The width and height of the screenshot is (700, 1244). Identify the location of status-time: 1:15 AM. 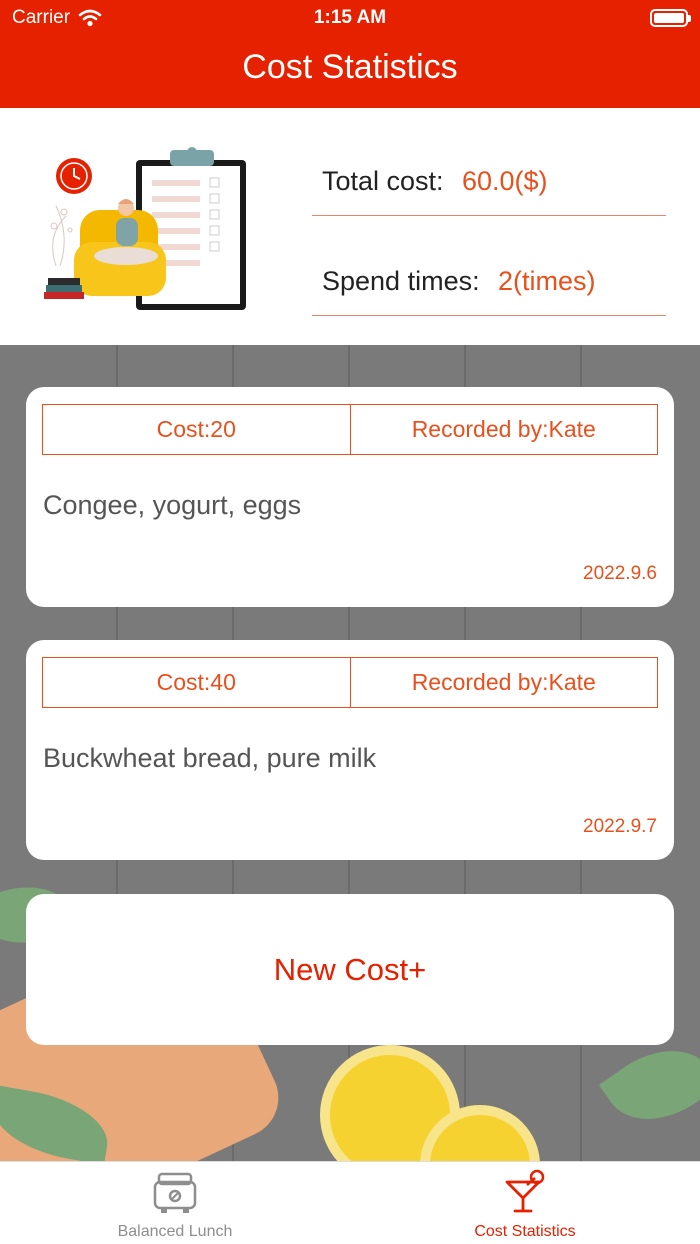
(350, 17).